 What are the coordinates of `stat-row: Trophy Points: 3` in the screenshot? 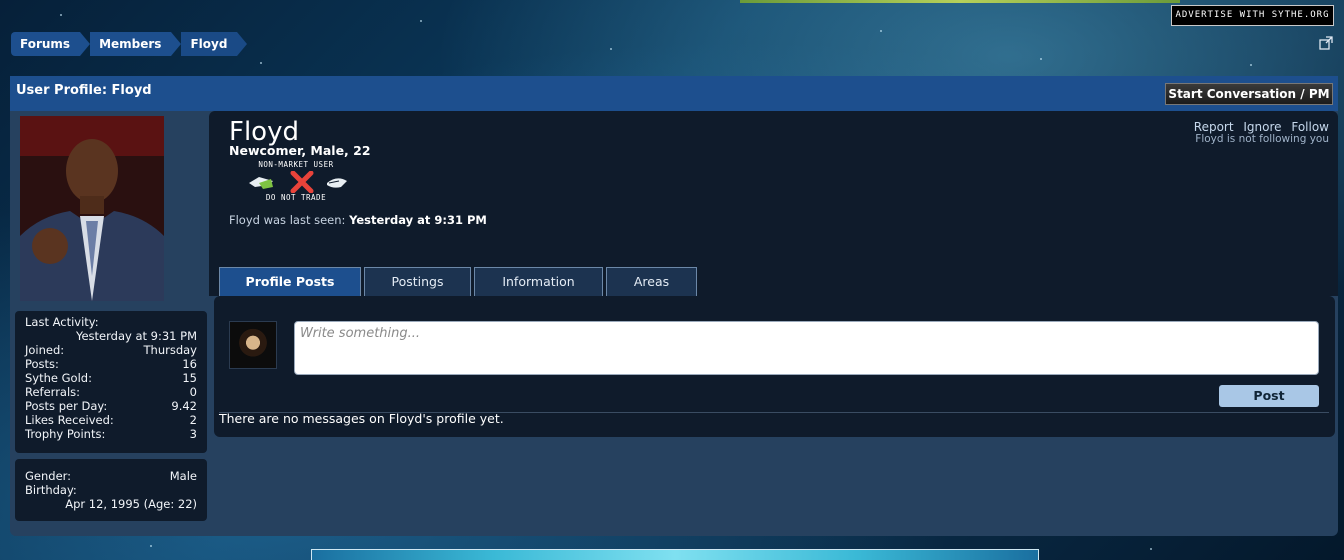 It's located at (111, 434).